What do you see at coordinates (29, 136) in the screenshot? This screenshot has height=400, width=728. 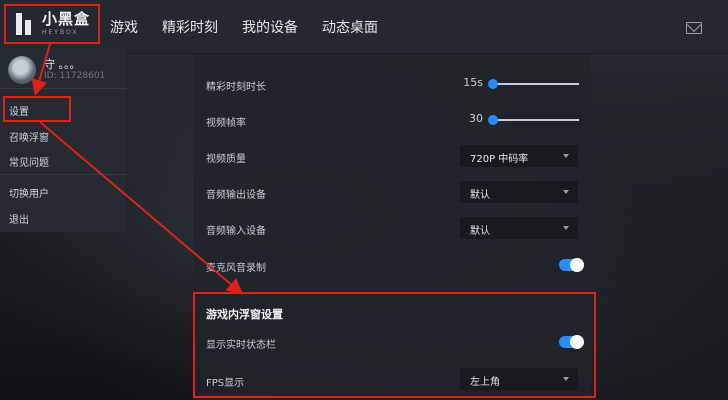 I see `menu-item-summon-overlay: 召唤浮窗` at bounding box center [29, 136].